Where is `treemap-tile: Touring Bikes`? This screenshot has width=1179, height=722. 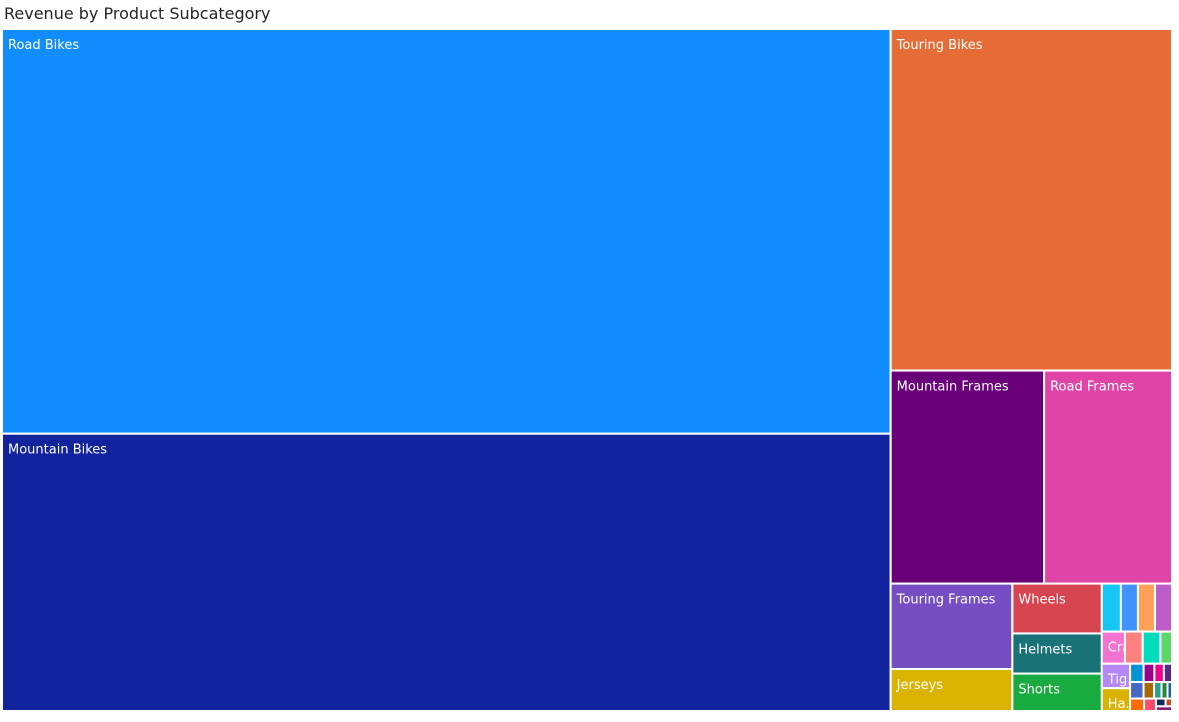 treemap-tile: Touring Bikes is located at coordinates (1031, 200).